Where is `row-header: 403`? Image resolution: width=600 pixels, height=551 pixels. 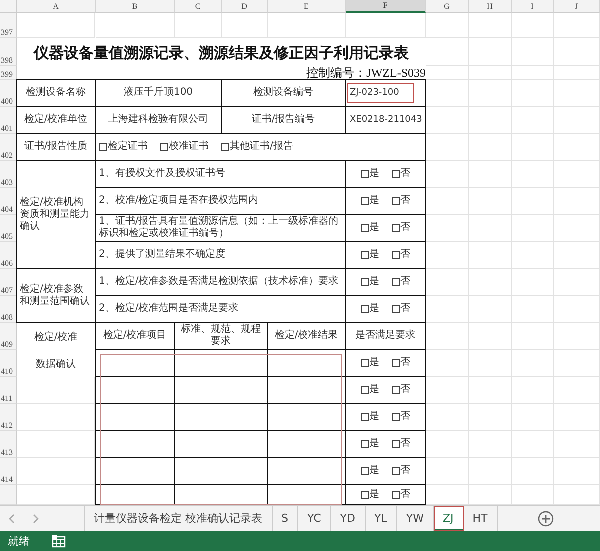 row-header: 403 is located at coordinates (8, 174).